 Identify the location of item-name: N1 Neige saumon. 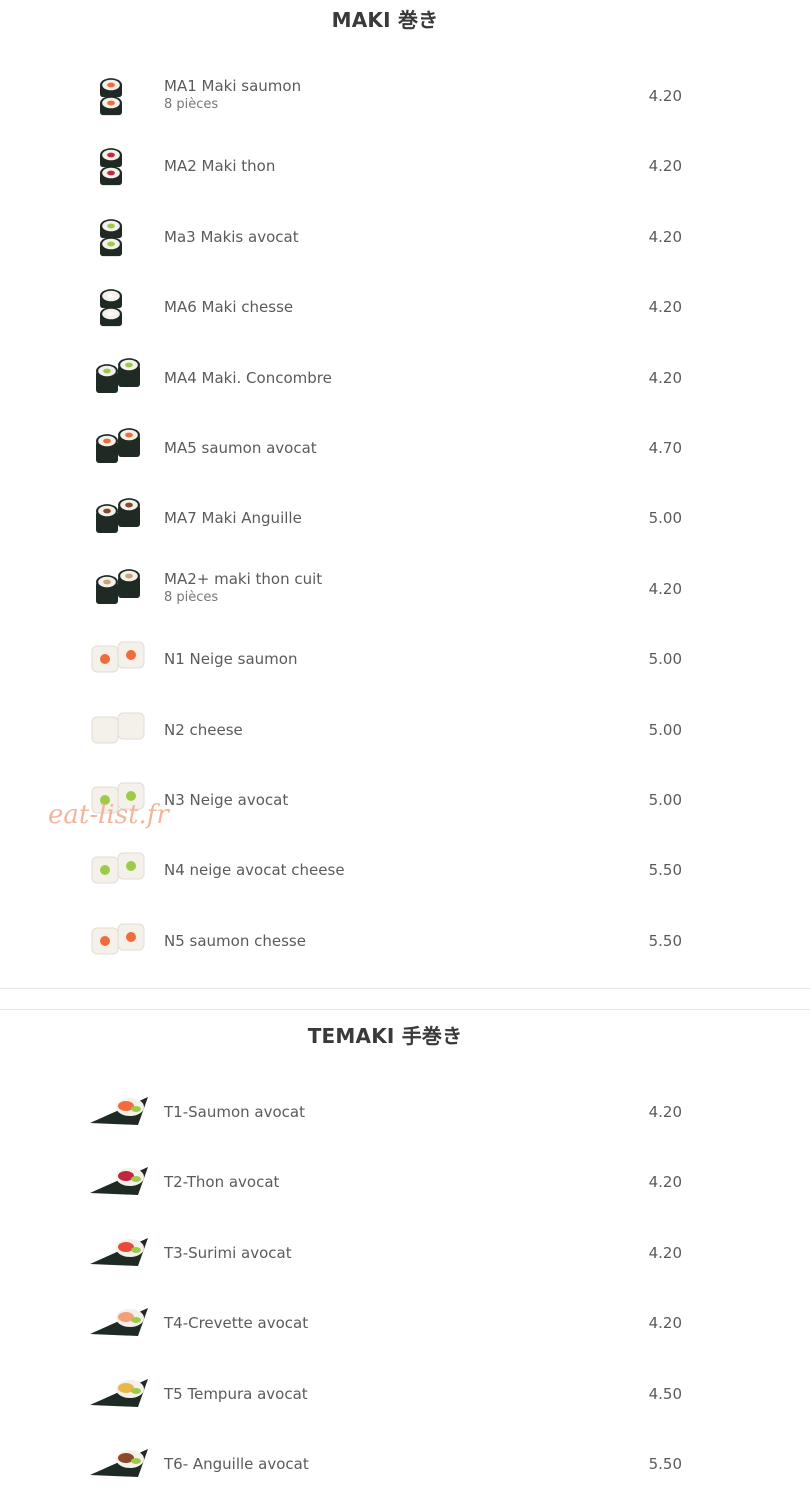
(231, 659).